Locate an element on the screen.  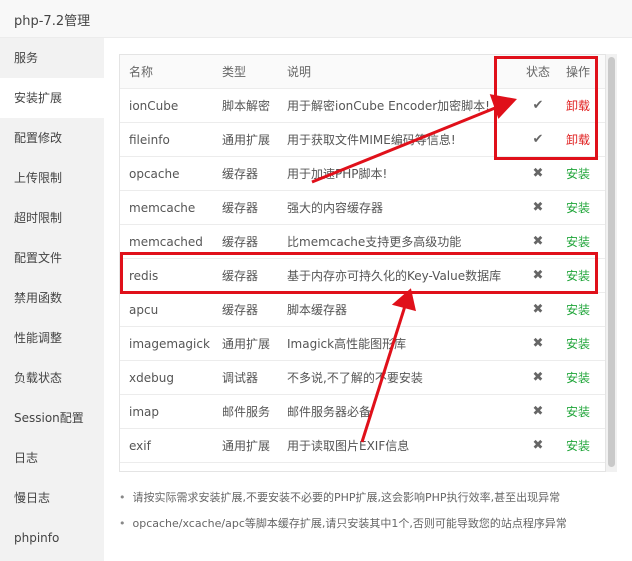
ext-desc: 用于获取文件MIME编码等信息! is located at coordinates (371, 140).